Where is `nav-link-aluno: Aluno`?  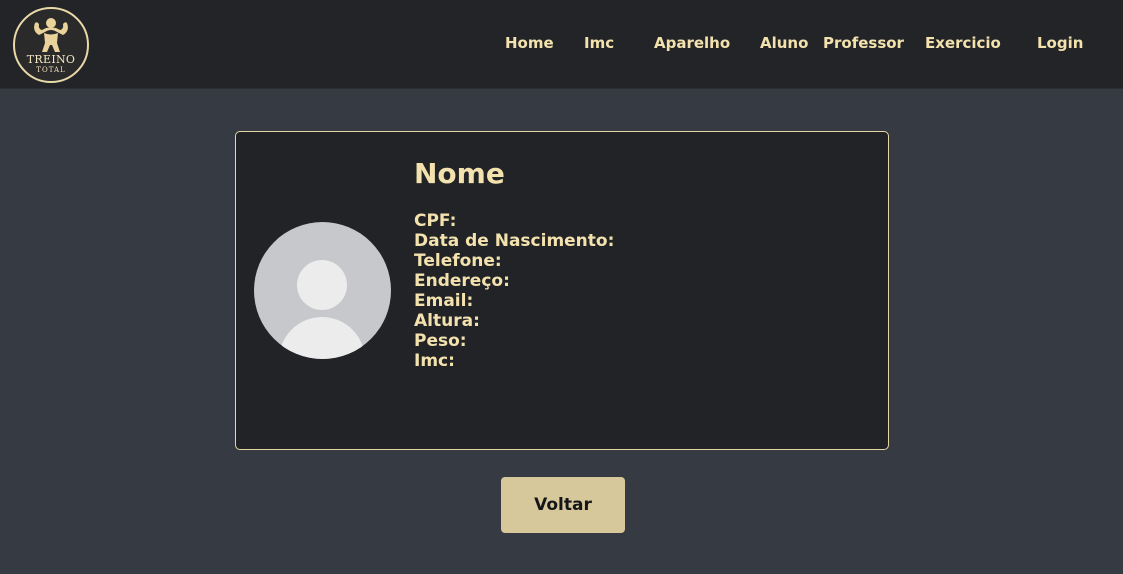
nav-link-aluno: Aluno is located at coordinates (784, 43).